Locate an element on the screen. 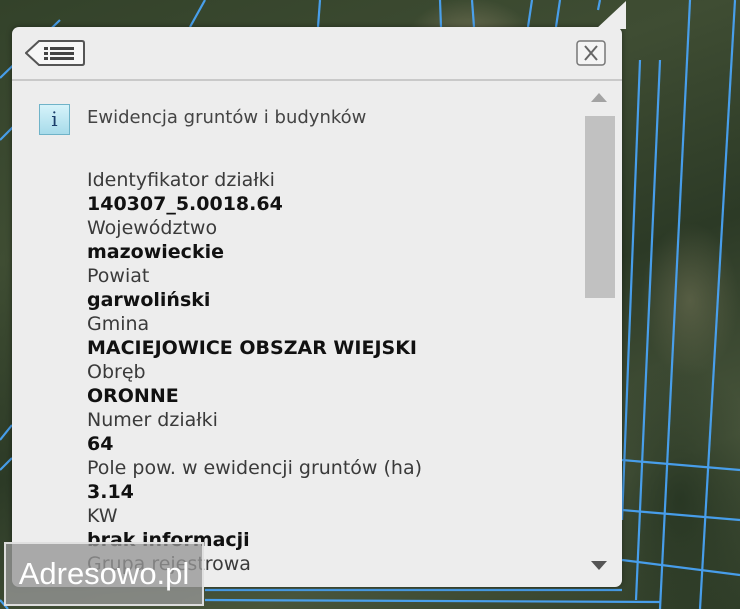  field-value-powiat: garwoliński is located at coordinates (149, 300).